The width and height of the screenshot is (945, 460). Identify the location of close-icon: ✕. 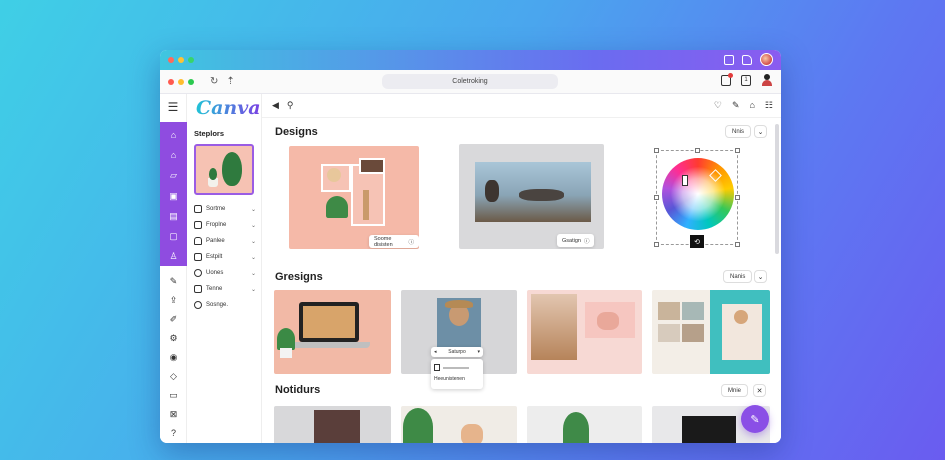
(759, 390).